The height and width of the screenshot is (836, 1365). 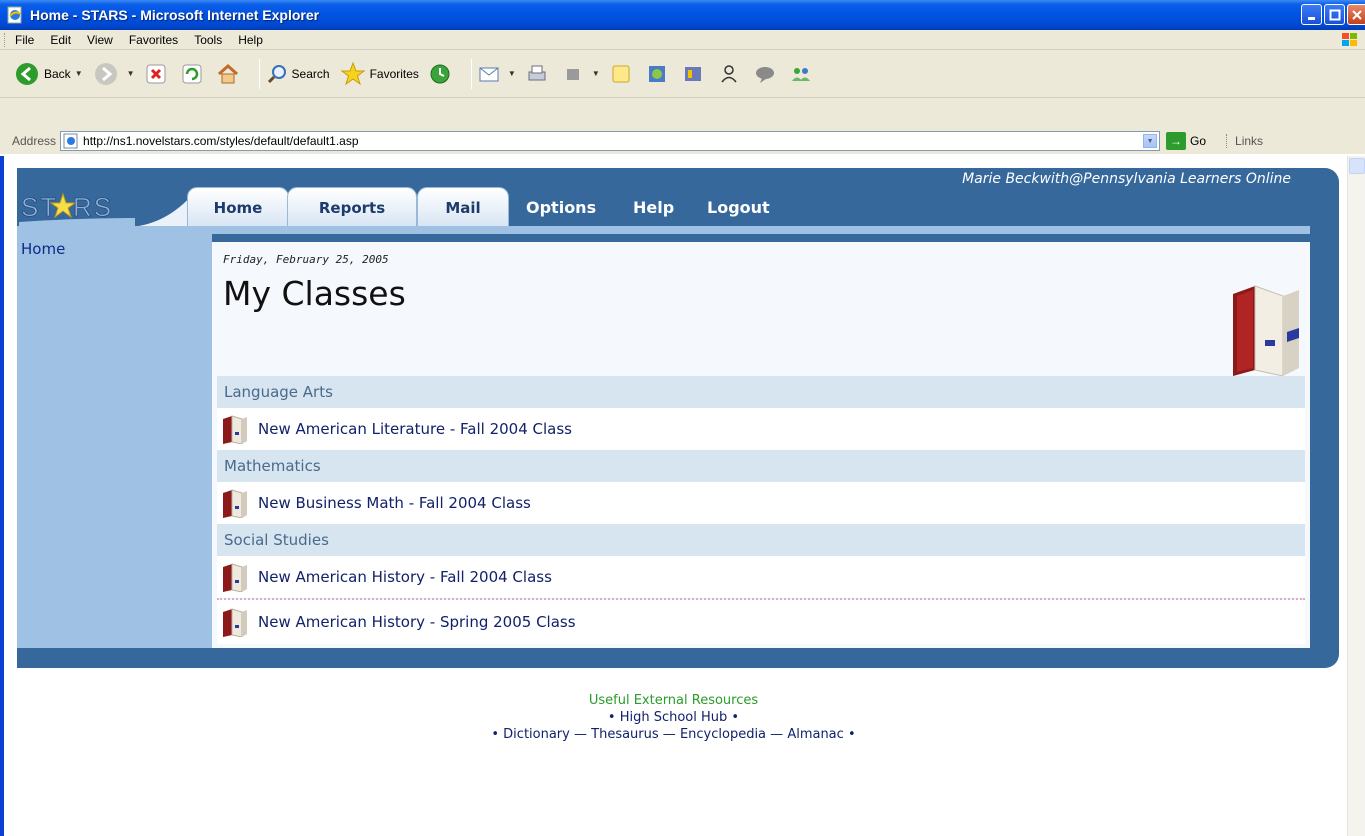 I want to click on person-icon, so click(x=729, y=73).